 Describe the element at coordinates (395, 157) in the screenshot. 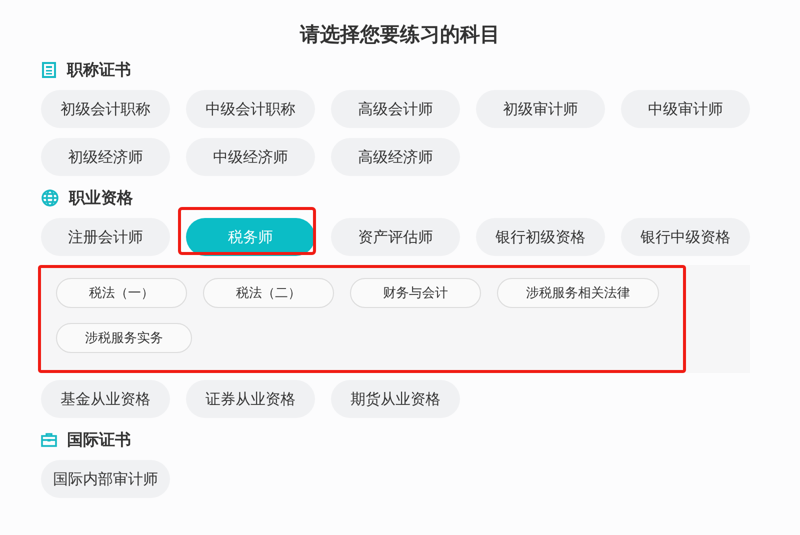

I see `exam-chip: 高级经济师` at that location.